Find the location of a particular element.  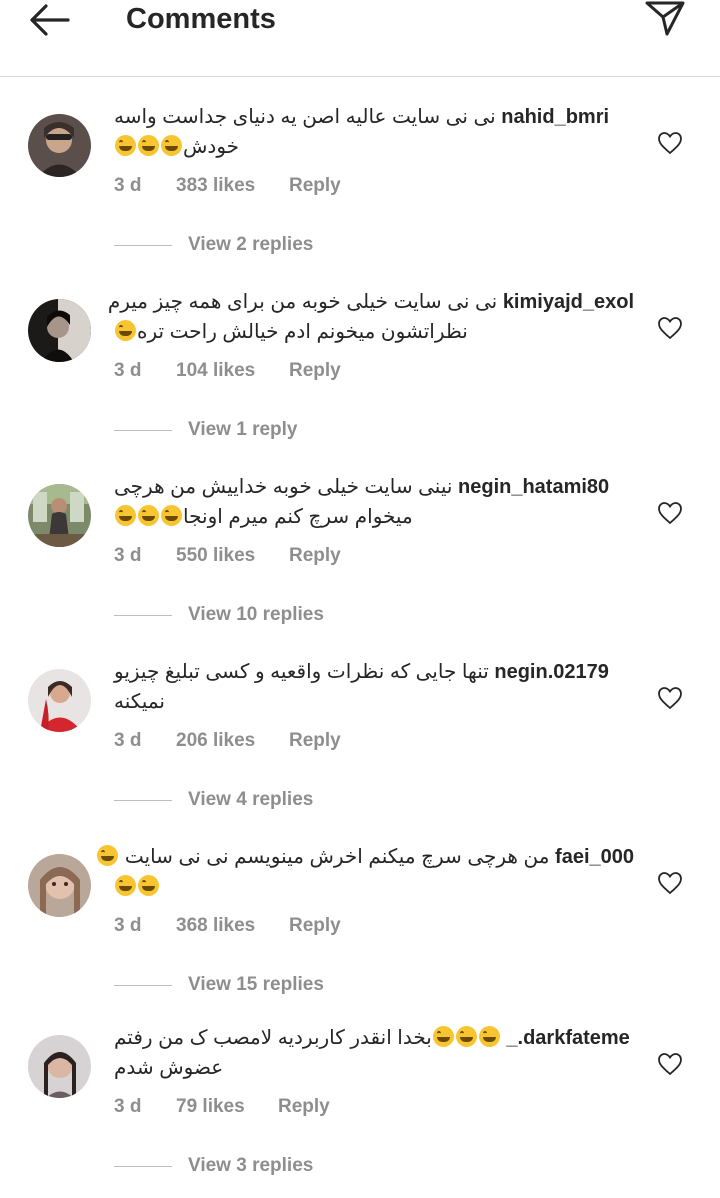

comment-body-line2: میخوام سرچ کنم میرم اونجا is located at coordinates (298, 517).